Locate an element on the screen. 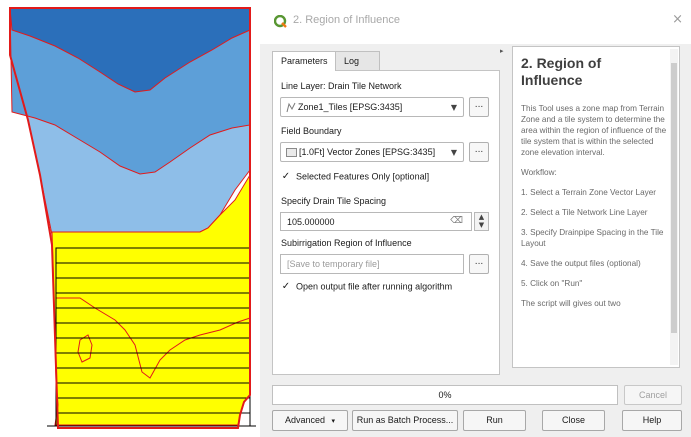 Image resolution: width=691 pixels, height=437 pixels. close-button: Close is located at coordinates (573, 420).